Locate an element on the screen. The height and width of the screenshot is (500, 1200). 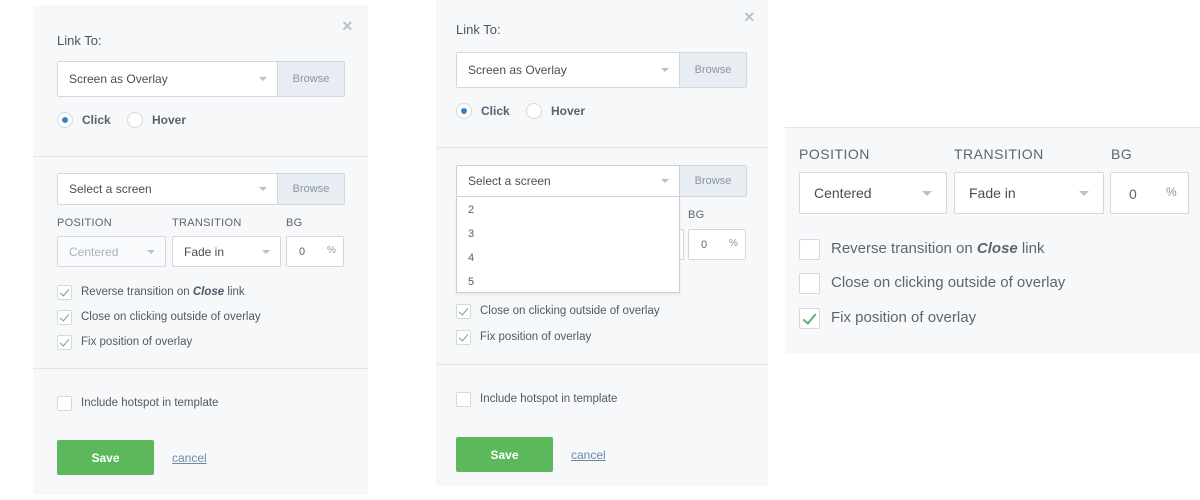
dropdown-option: 3 is located at coordinates (471, 234).